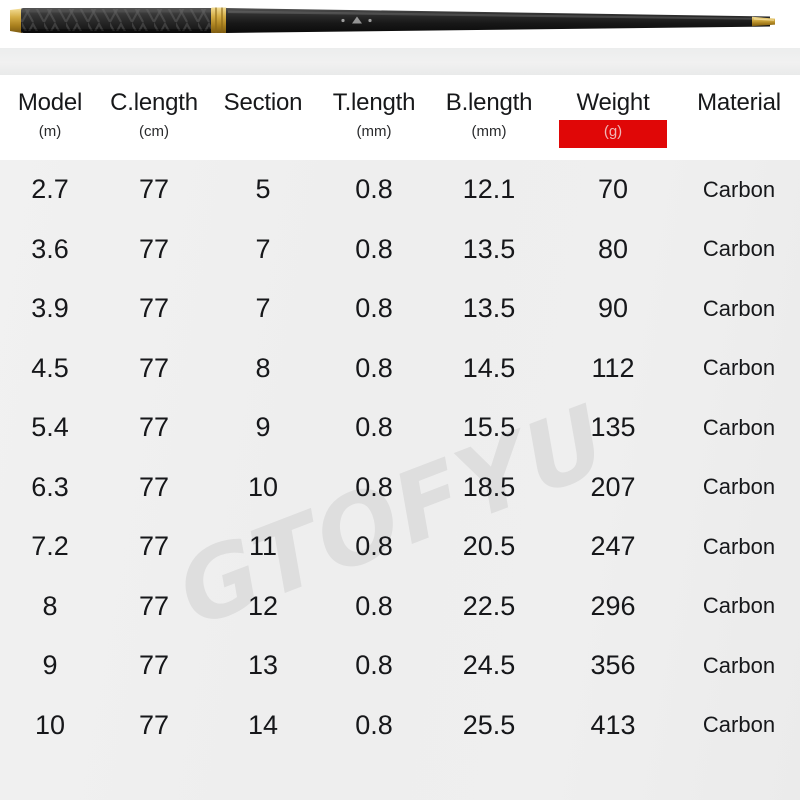  I want to click on cell-model: 3.6, so click(50, 248).